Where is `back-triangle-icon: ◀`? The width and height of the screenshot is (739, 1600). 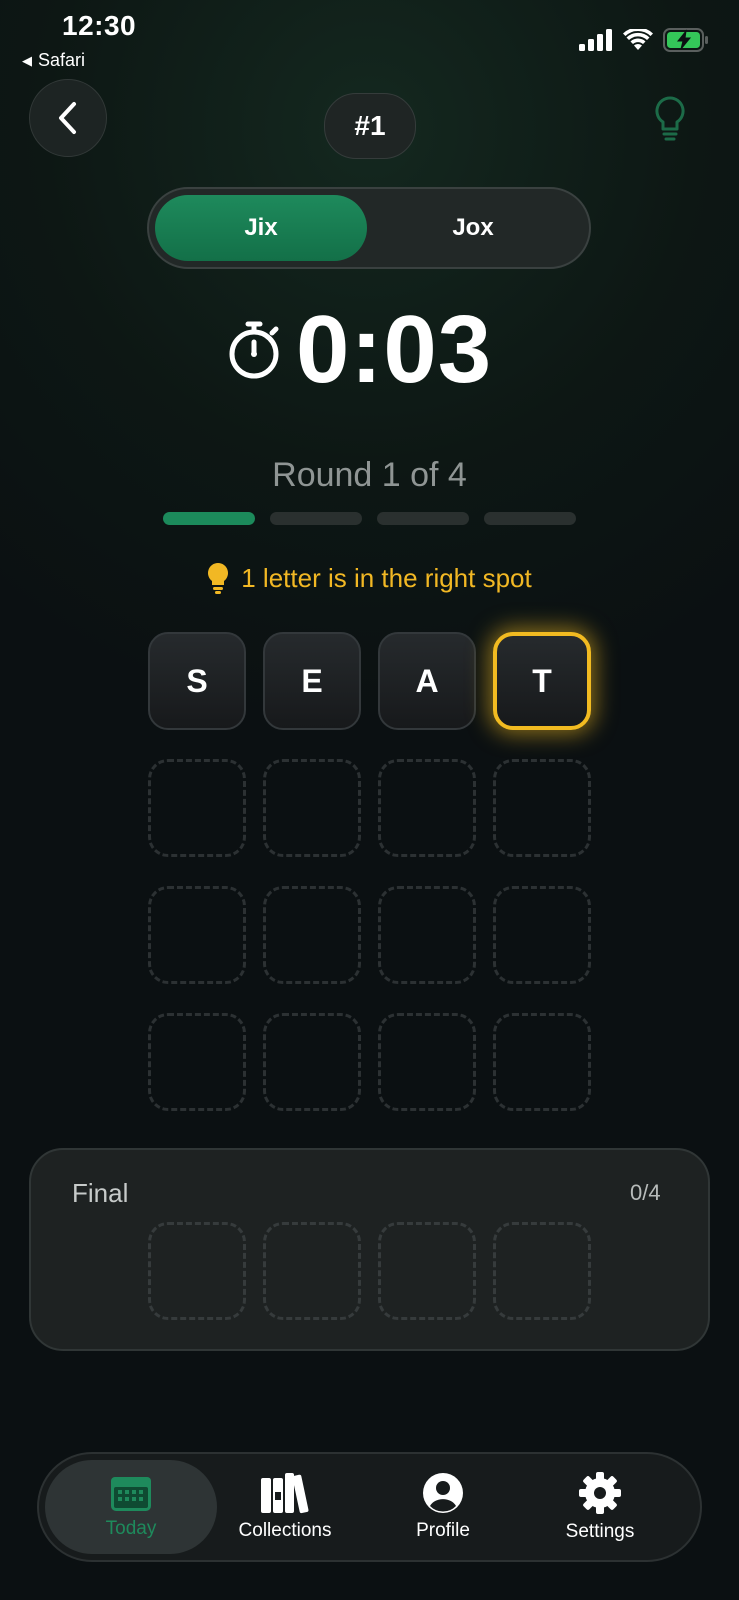 back-triangle-icon: ◀ is located at coordinates (27, 60).